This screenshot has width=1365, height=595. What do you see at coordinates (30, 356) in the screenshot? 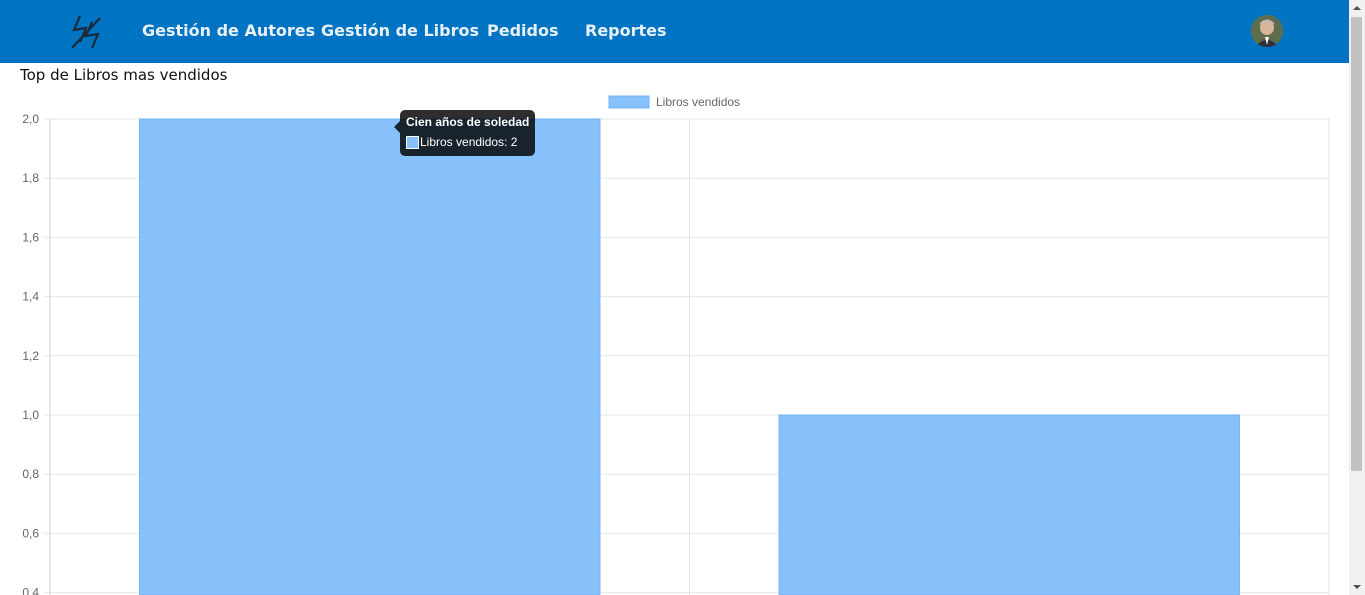
I see `y-tick-label: 1,2` at bounding box center [30, 356].